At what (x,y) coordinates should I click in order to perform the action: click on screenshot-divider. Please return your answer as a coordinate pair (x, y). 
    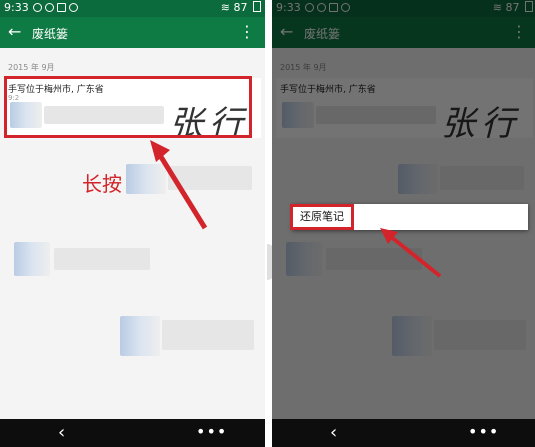
    Looking at the image, I should click on (268, 223).